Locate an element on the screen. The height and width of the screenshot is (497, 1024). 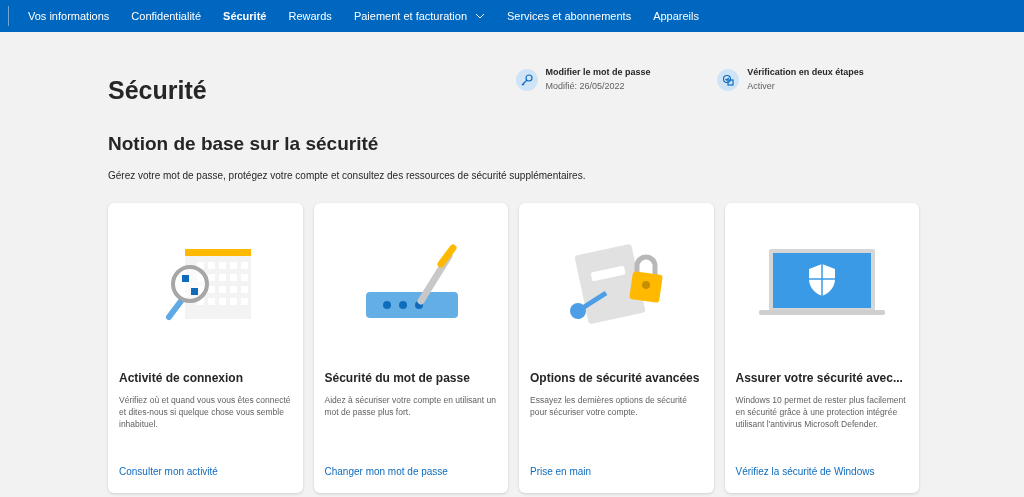
nav-tab: Services et abonnements is located at coordinates (569, 16).